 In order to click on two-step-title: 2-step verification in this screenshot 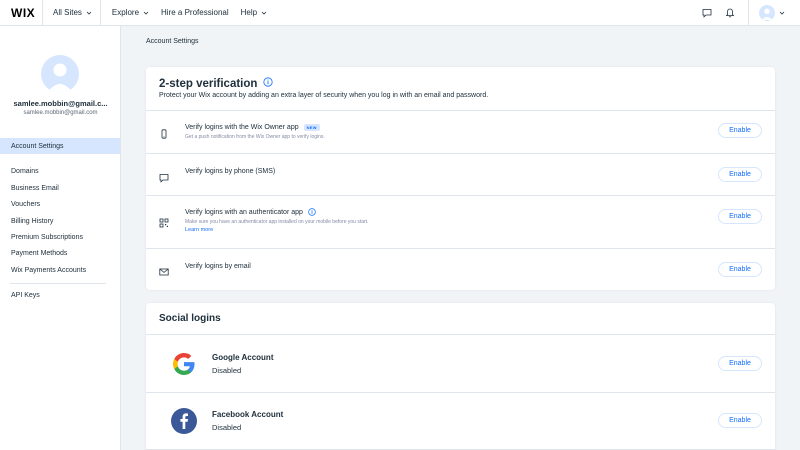, I will do `click(208, 83)`.